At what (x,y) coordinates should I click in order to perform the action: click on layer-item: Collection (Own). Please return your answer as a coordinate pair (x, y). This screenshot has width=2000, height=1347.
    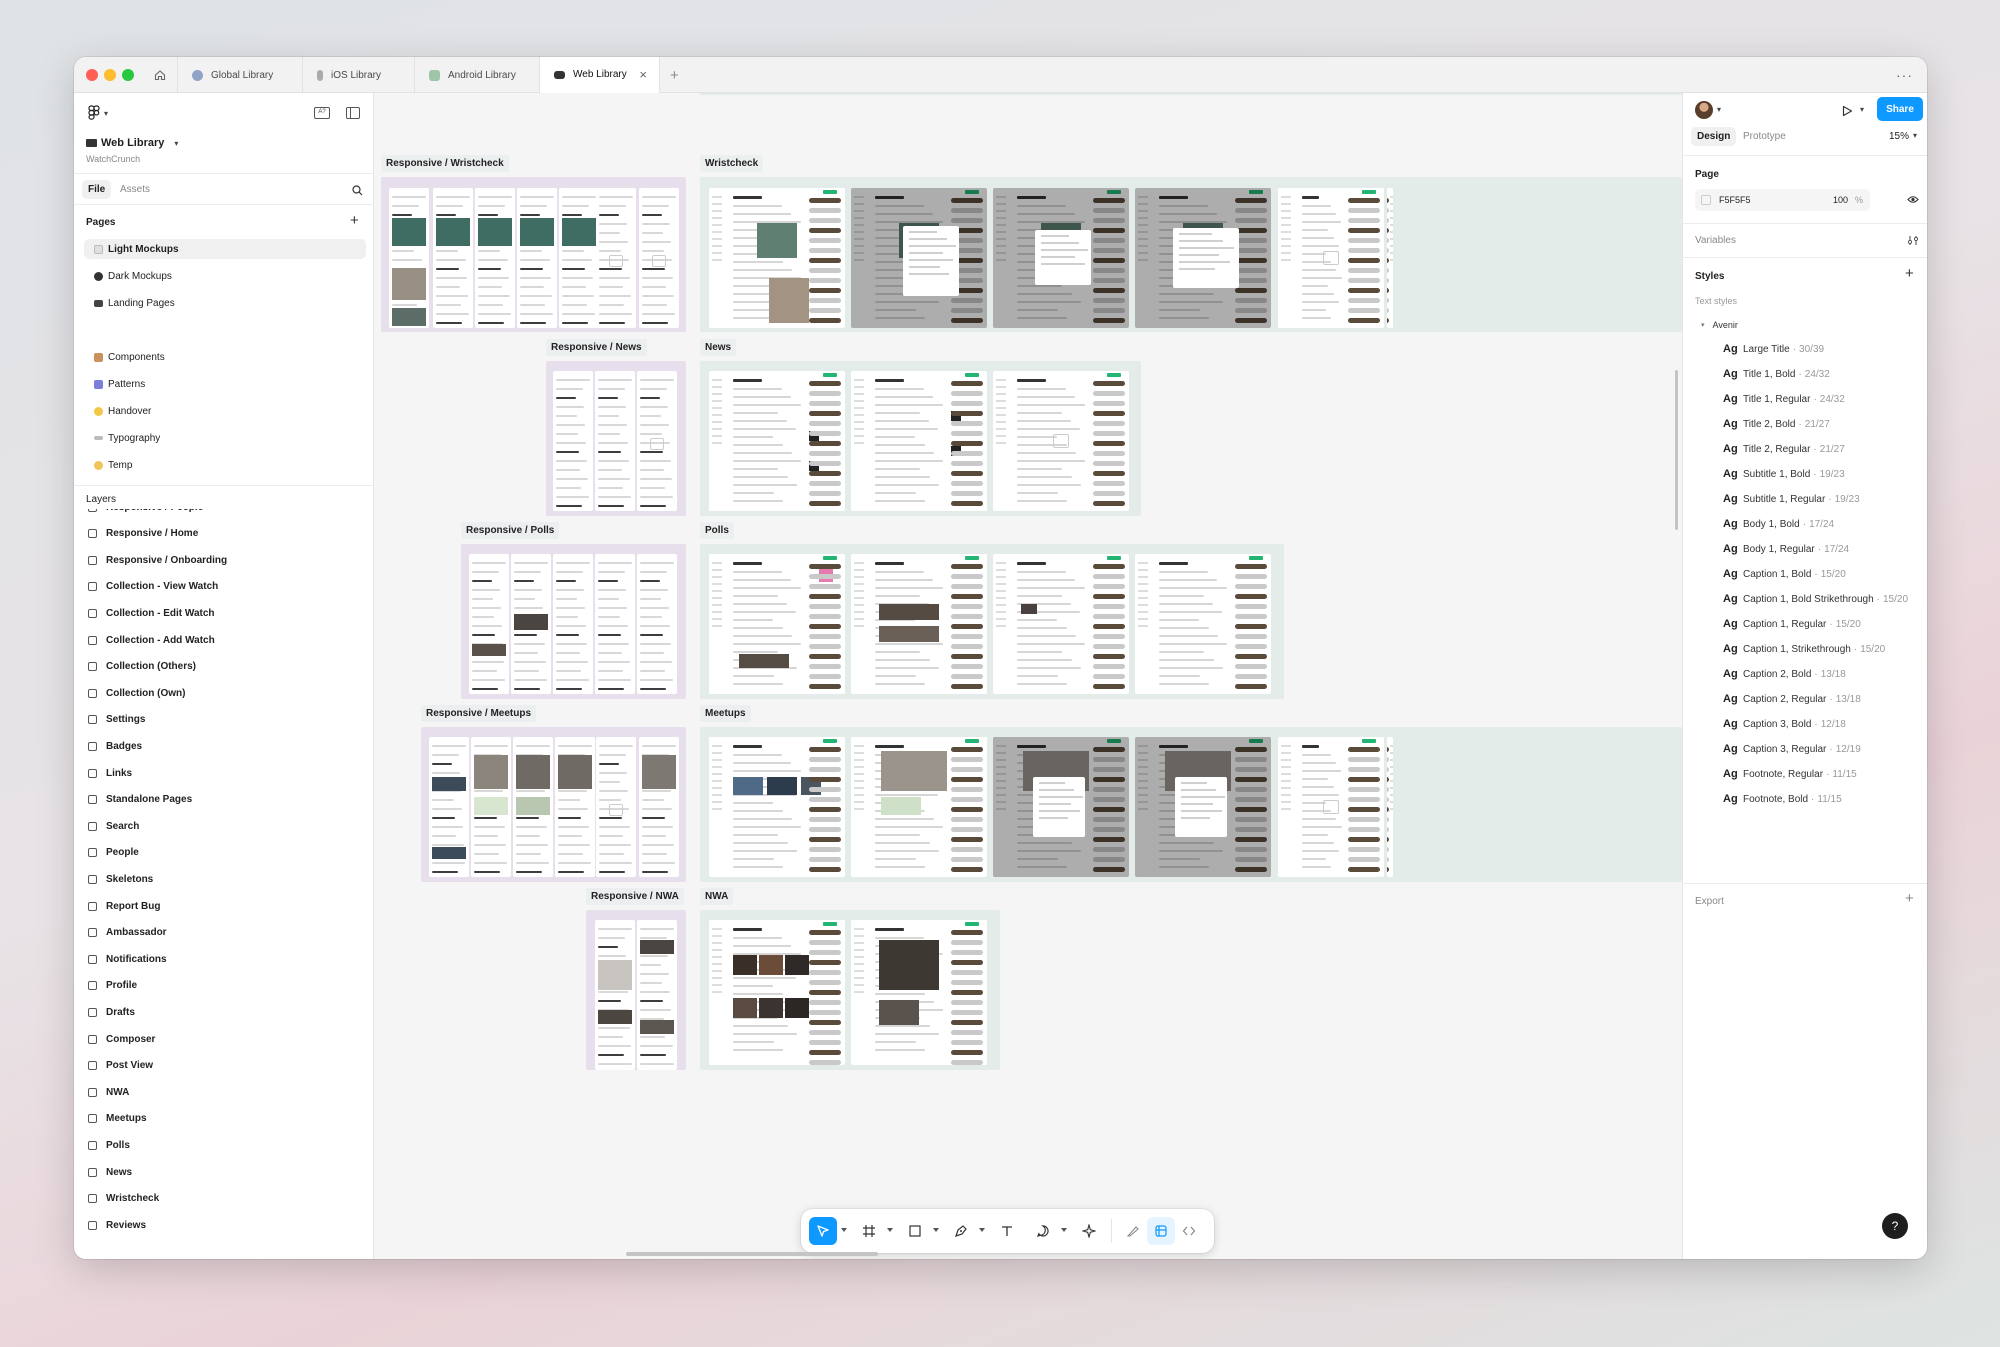
    Looking at the image, I should click on (223, 693).